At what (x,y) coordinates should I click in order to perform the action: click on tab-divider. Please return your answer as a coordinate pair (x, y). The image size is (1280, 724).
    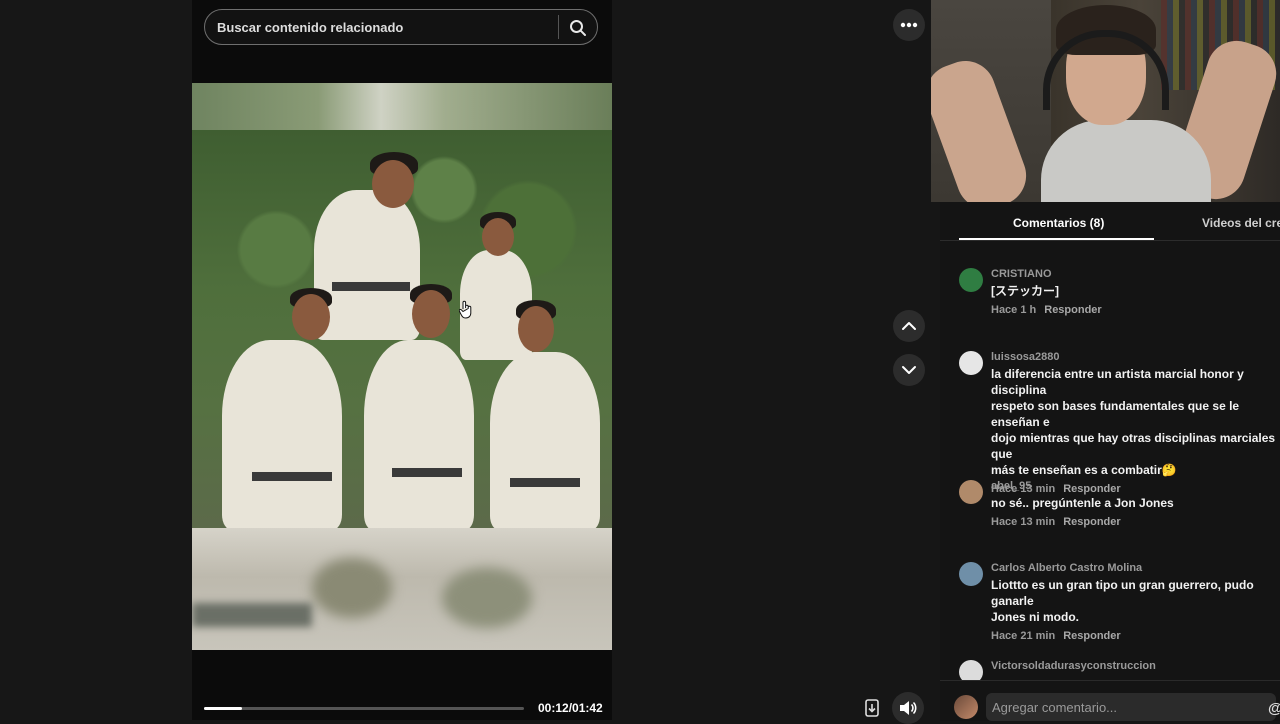
    Looking at the image, I should click on (1110, 240).